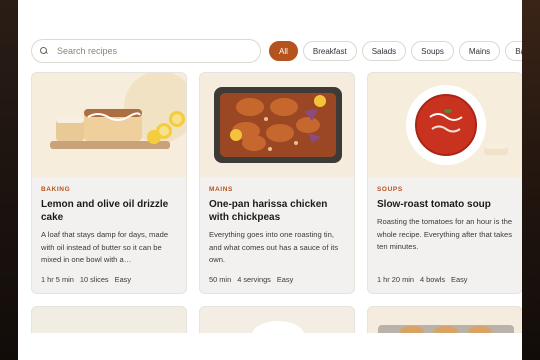 The image size is (540, 360). Describe the element at coordinates (384, 51) in the screenshot. I see `filter-chip-salads: Salads` at that location.